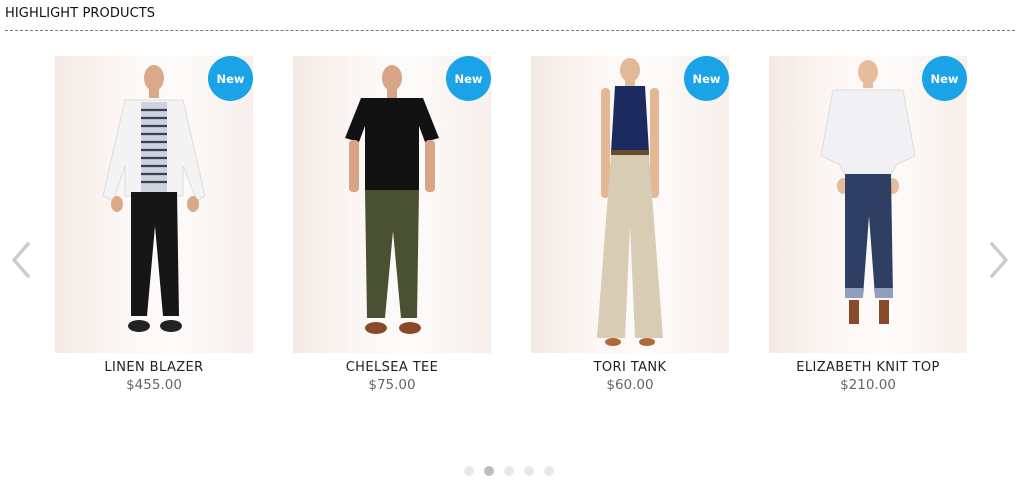 The width and height of the screenshot is (1020, 480). Describe the element at coordinates (80, 13) in the screenshot. I see `section-title: HIGHLIGHT PRODUCTS` at that location.